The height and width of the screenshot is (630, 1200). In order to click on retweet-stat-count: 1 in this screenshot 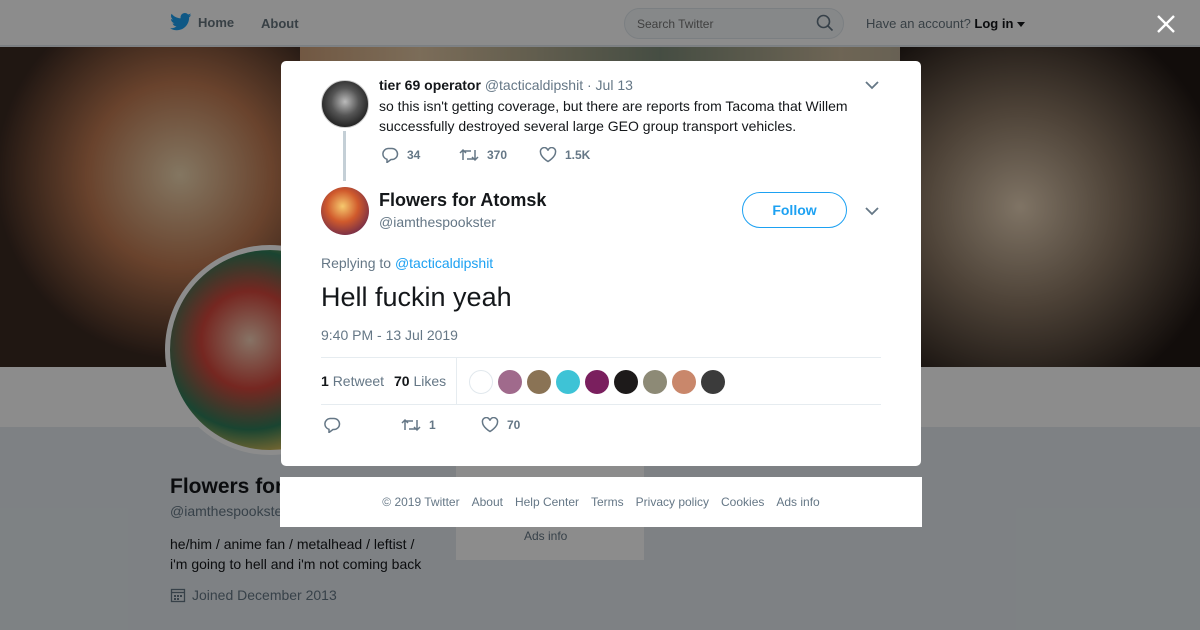, I will do `click(325, 381)`.